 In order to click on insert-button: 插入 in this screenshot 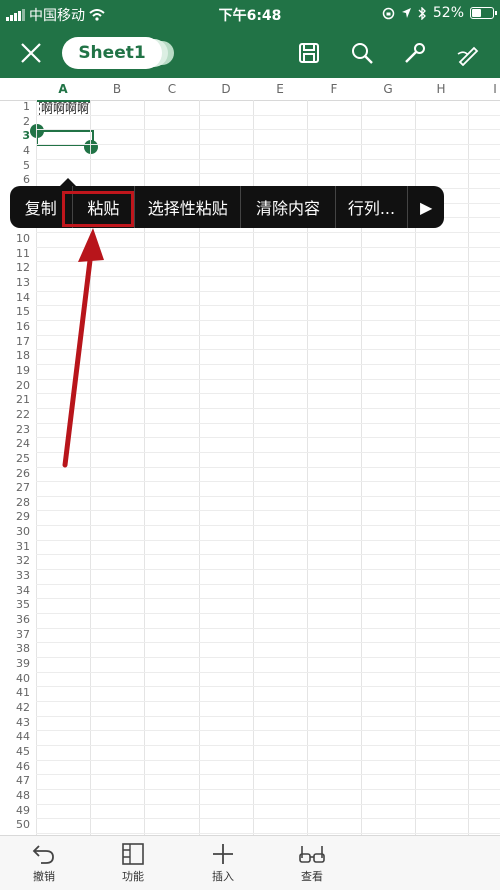, I will do `click(223, 863)`.